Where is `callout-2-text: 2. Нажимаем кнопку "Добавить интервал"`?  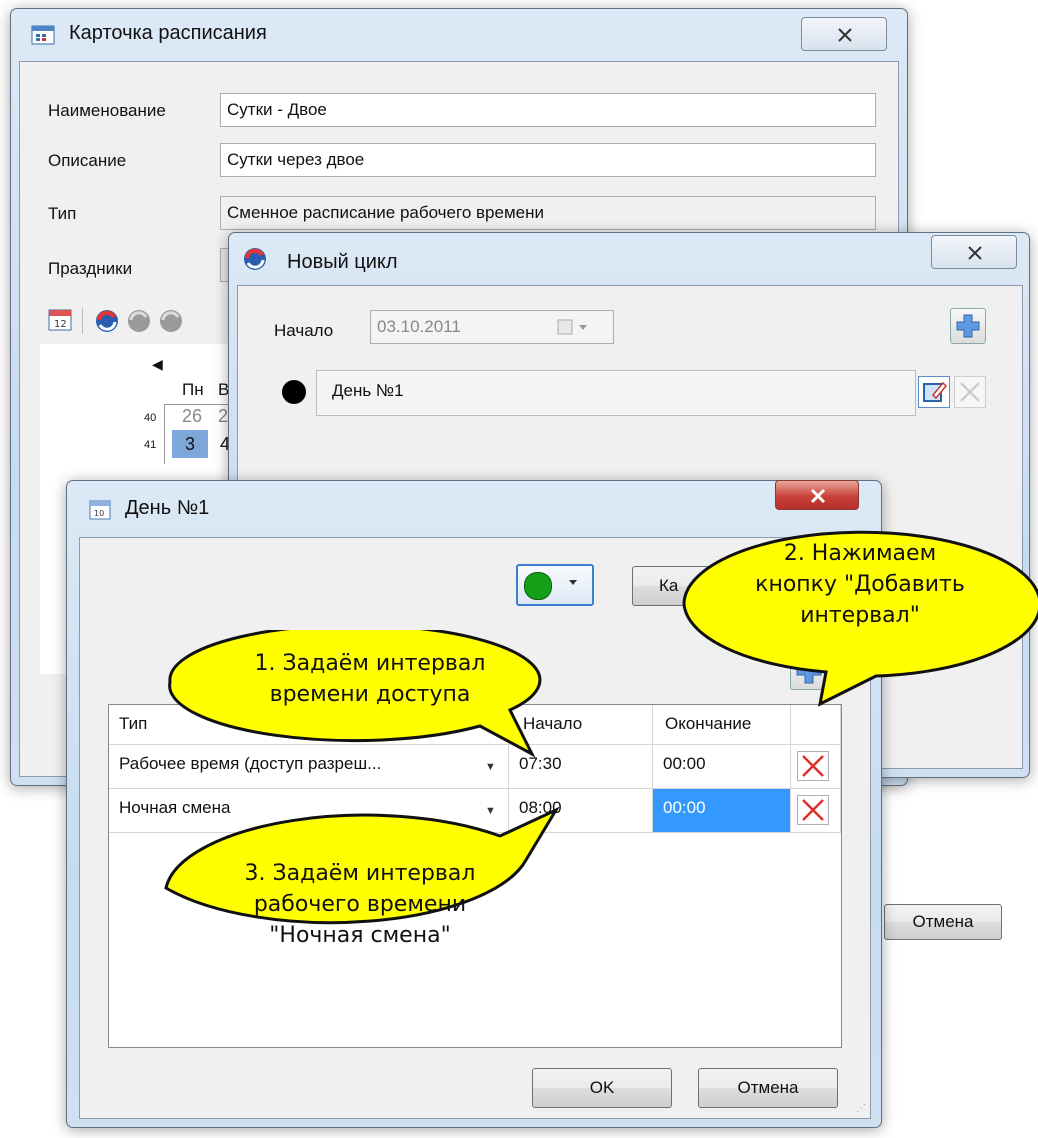
callout-2-text: 2. Нажимаем кнопку "Добавить интервал" is located at coordinates (860, 584).